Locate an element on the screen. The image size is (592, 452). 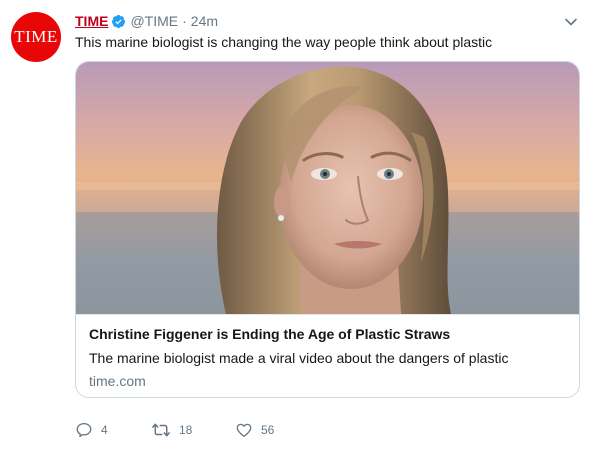
avatar: TIME is located at coordinates (36, 37).